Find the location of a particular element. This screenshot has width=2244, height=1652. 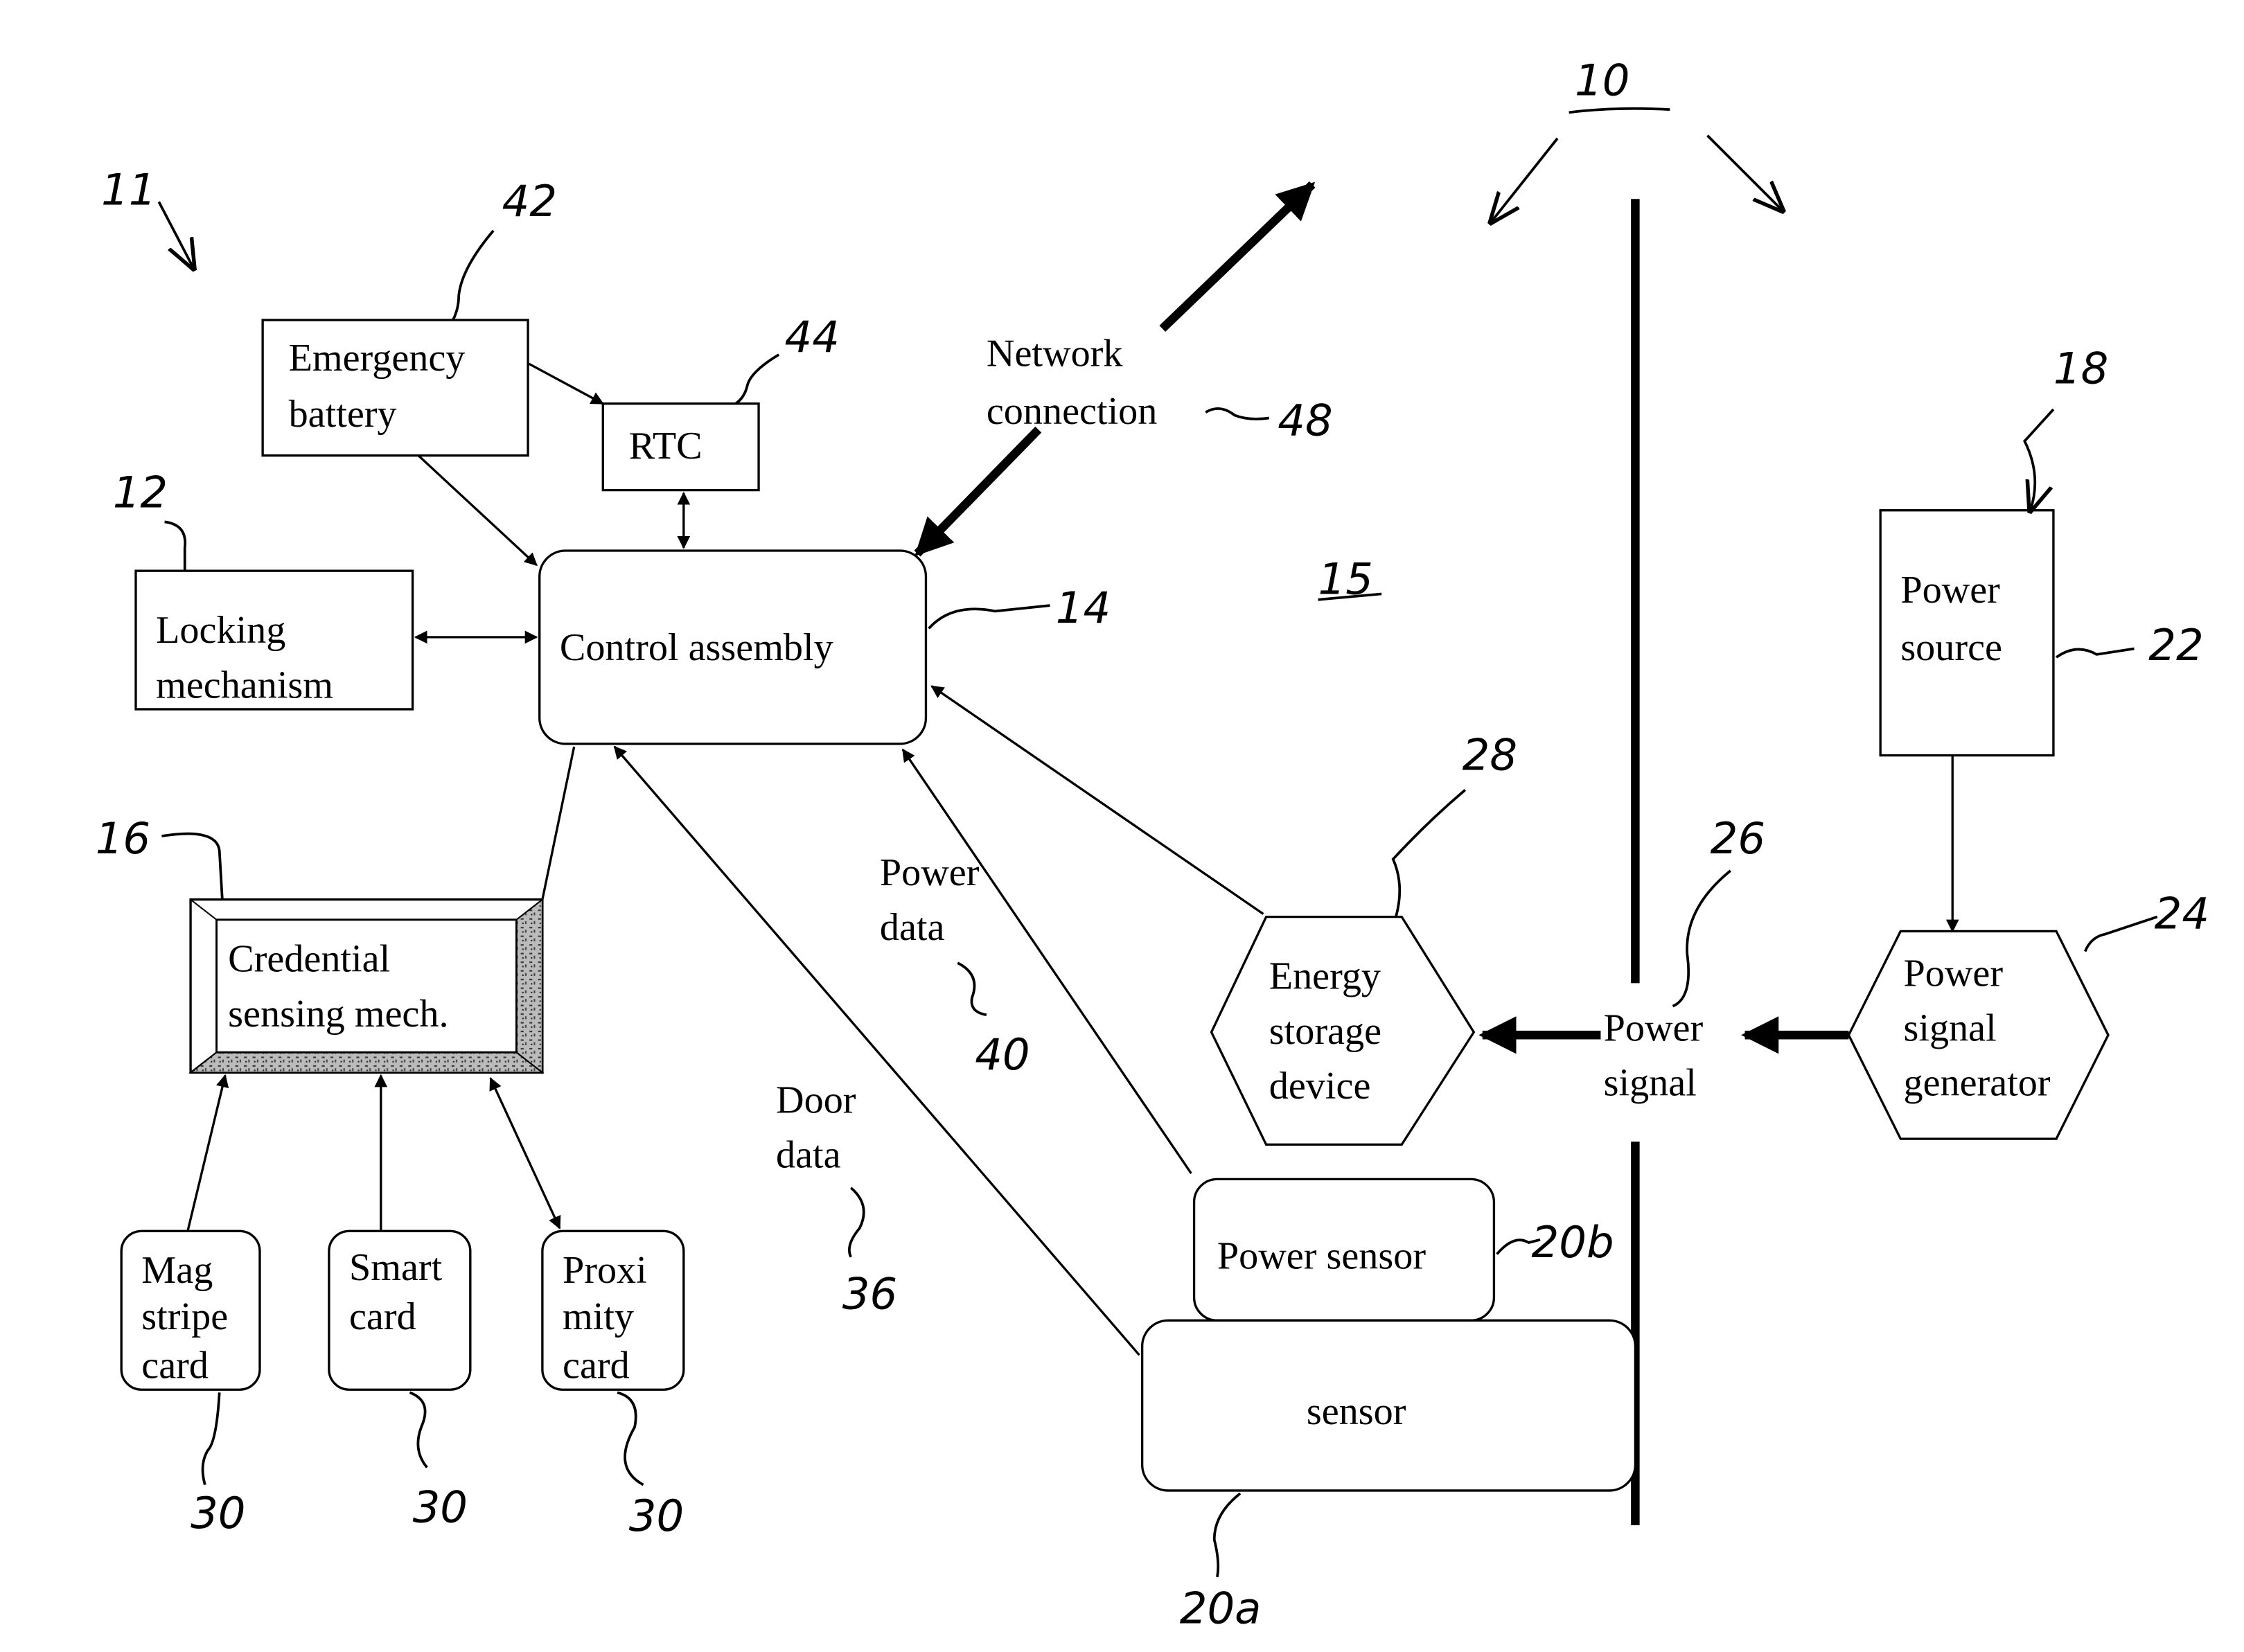

door-data-label-1: Door is located at coordinates (816, 1100).